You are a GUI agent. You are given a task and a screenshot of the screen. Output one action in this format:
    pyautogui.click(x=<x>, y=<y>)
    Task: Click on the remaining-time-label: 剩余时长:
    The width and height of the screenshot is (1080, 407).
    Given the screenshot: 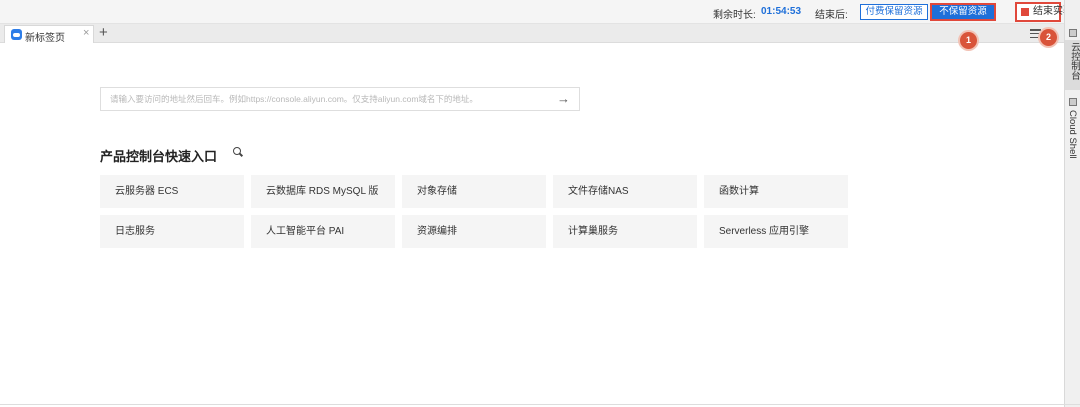 What is the action you would take?
    pyautogui.click(x=734, y=15)
    